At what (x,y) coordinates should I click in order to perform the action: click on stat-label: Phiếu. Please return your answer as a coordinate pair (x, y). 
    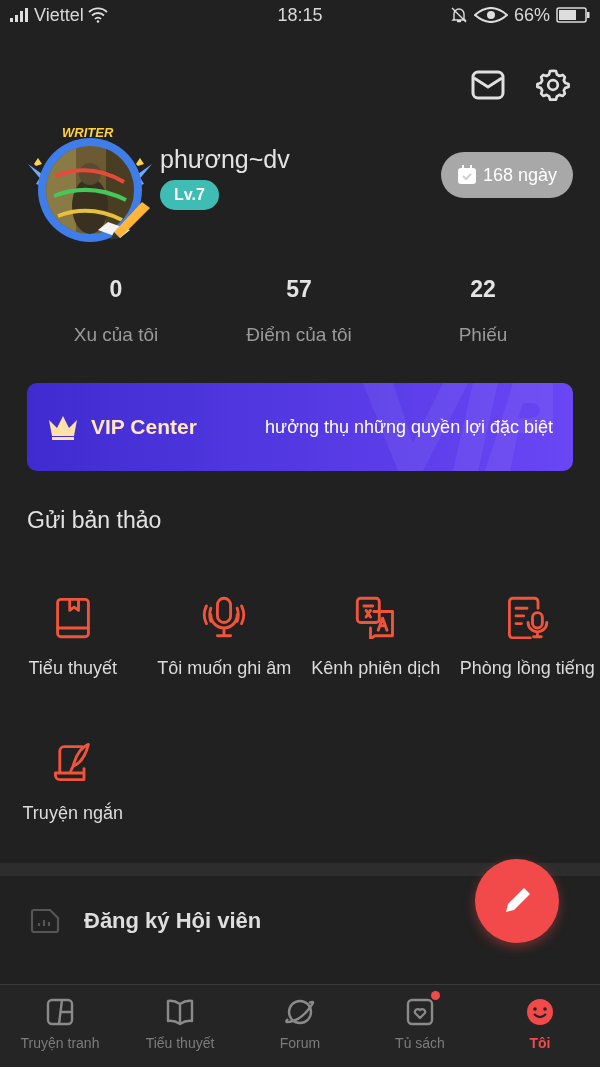
    Looking at the image, I should click on (483, 334).